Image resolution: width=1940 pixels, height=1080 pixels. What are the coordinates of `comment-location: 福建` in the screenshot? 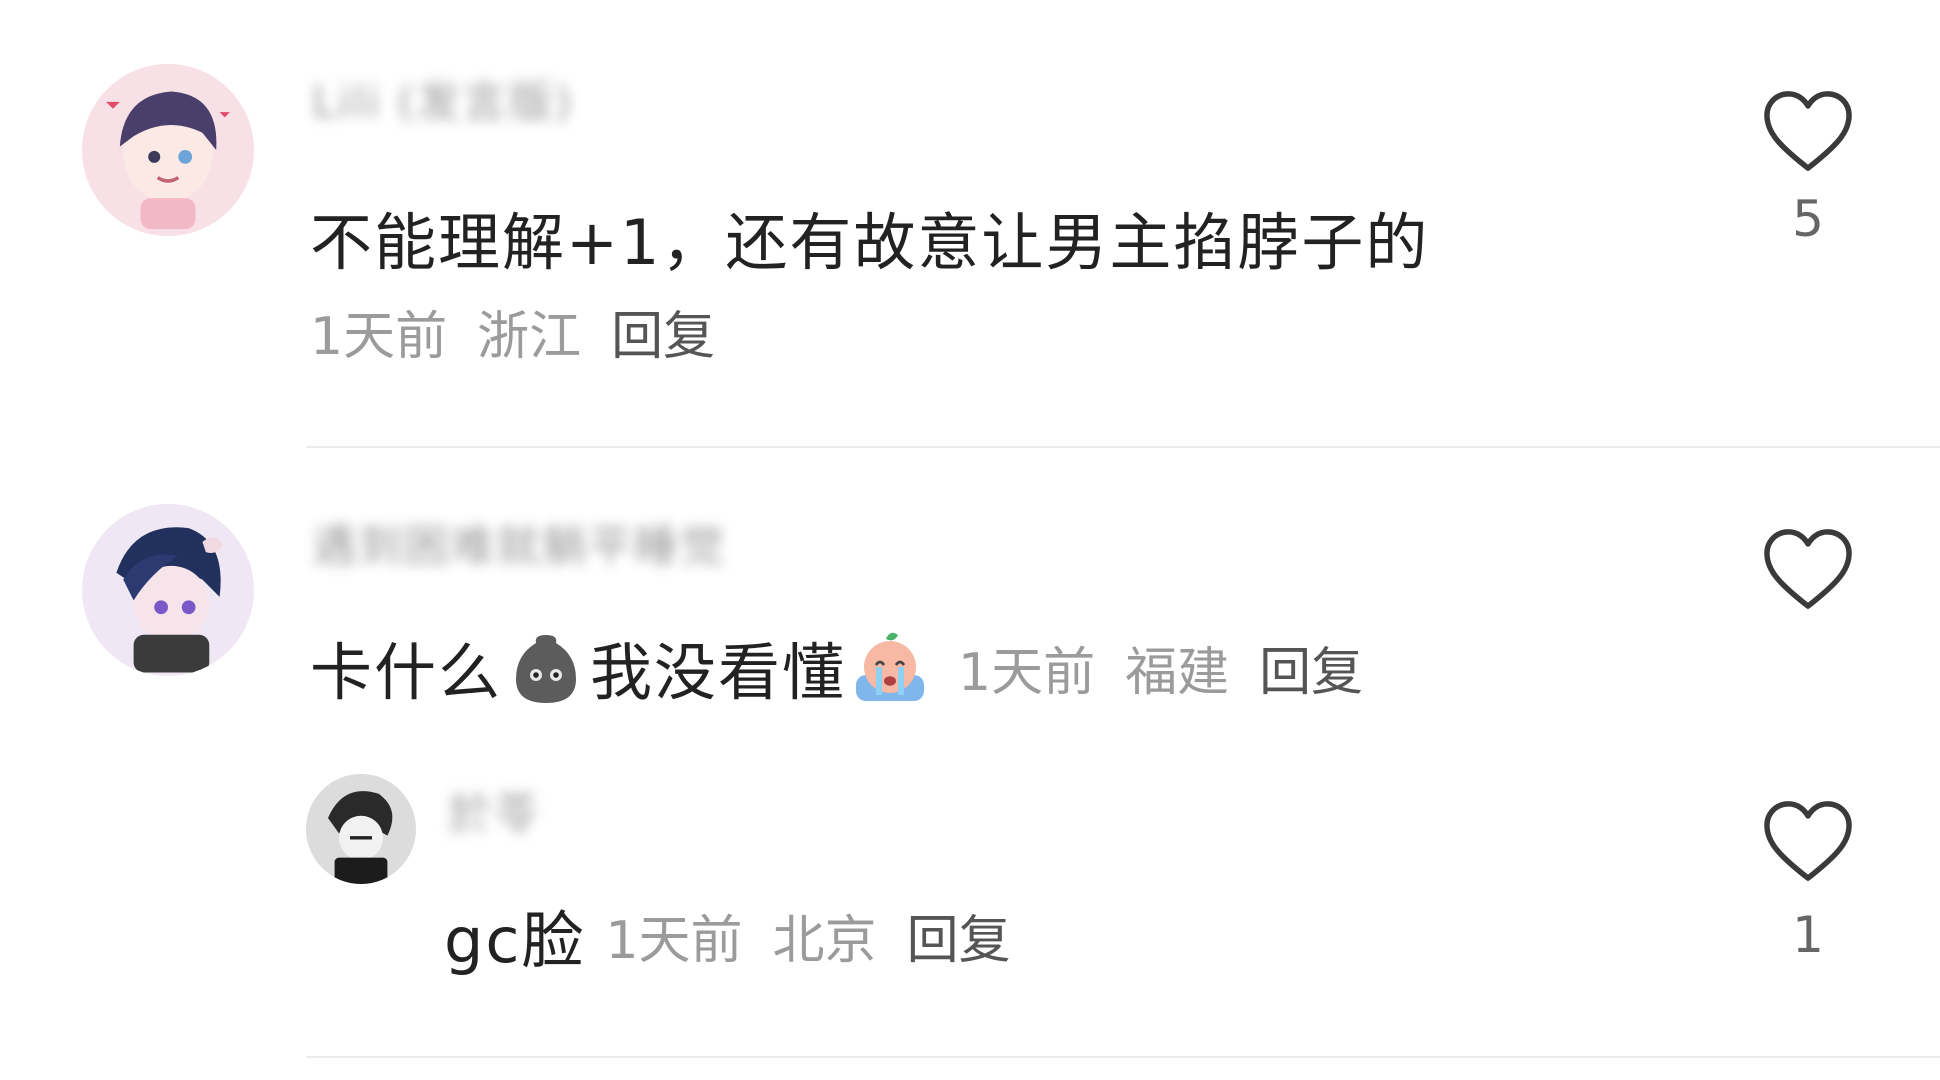 It's located at (1177, 672).